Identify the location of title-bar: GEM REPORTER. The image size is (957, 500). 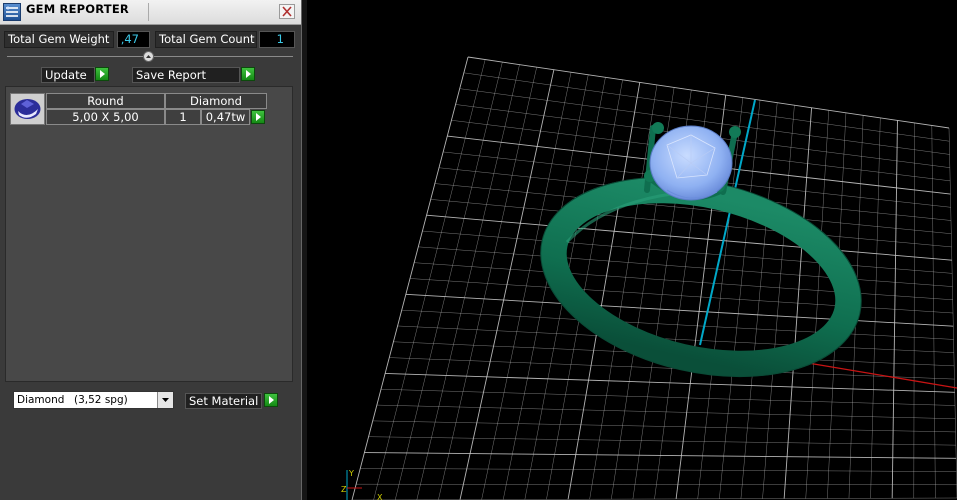
(150, 12).